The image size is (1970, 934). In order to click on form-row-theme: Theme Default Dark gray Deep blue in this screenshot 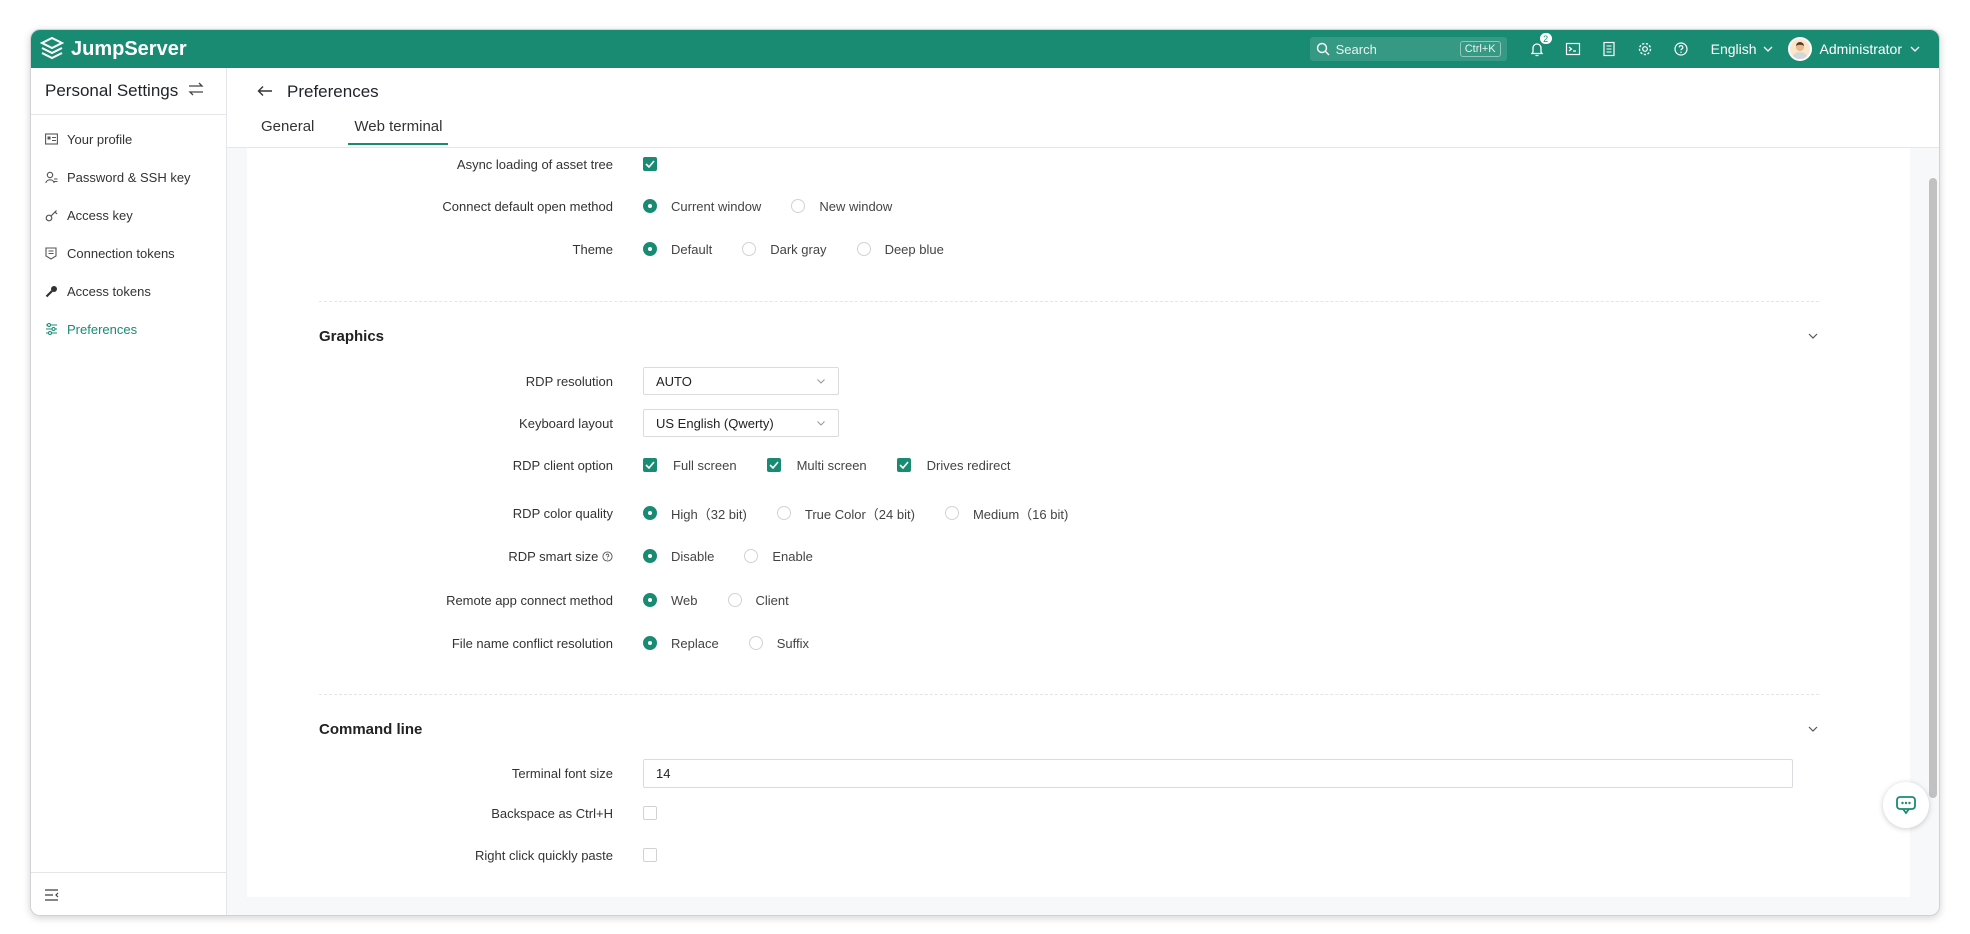, I will do `click(610, 249)`.